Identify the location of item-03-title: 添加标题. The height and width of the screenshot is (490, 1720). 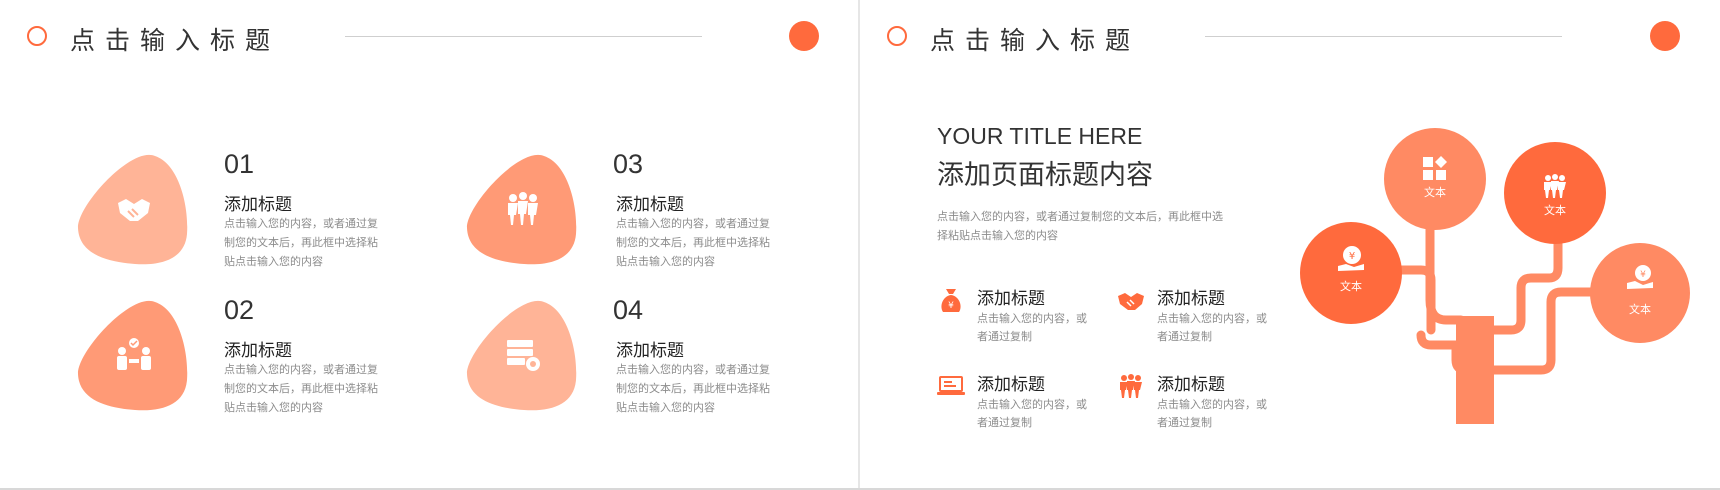
(650, 205).